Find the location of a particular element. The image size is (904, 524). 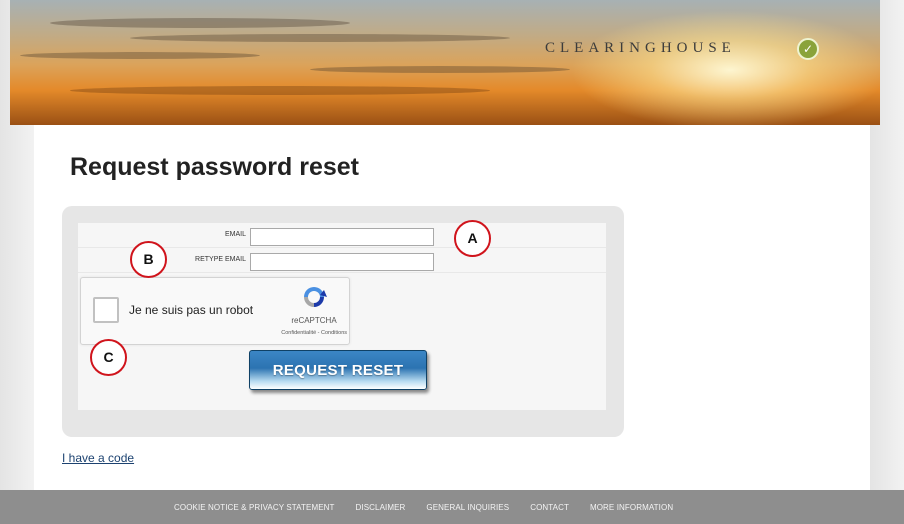

footer-link-contact: CONTACT is located at coordinates (549, 507).